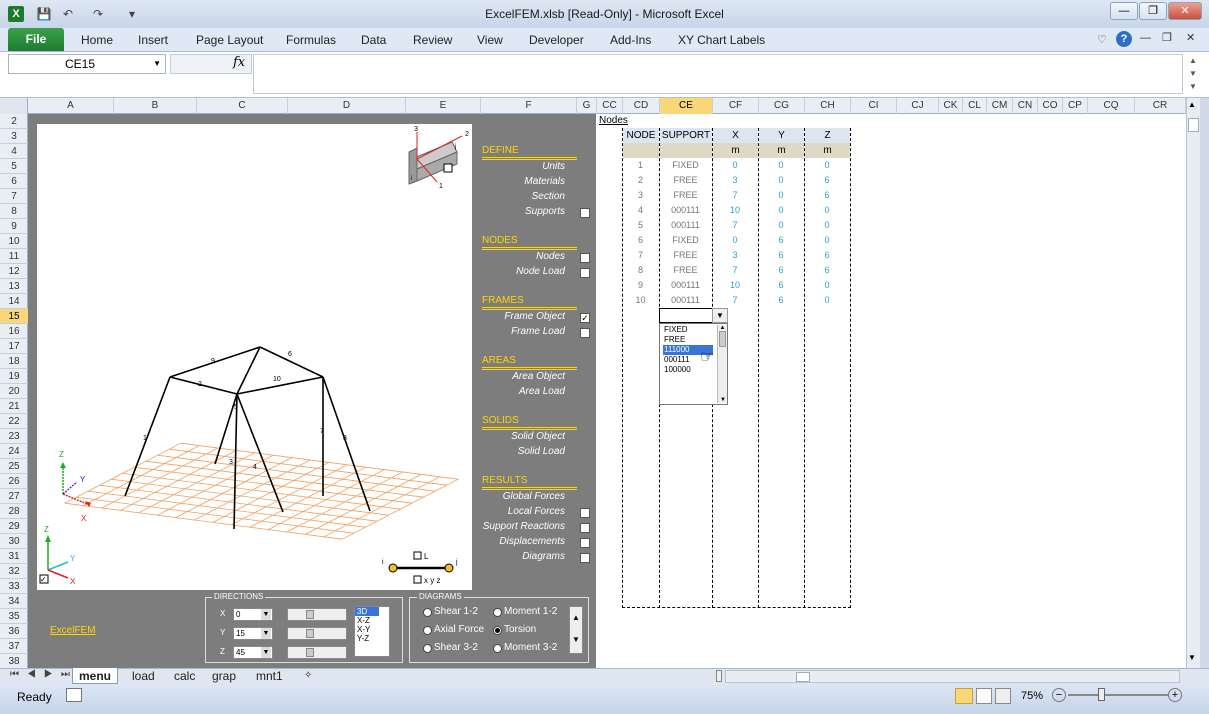 Image resolution: width=1209 pixels, height=714 pixels. Describe the element at coordinates (44, 674) in the screenshot. I see `sheet-nav-icons: ⏮◀▶⏭` at that location.